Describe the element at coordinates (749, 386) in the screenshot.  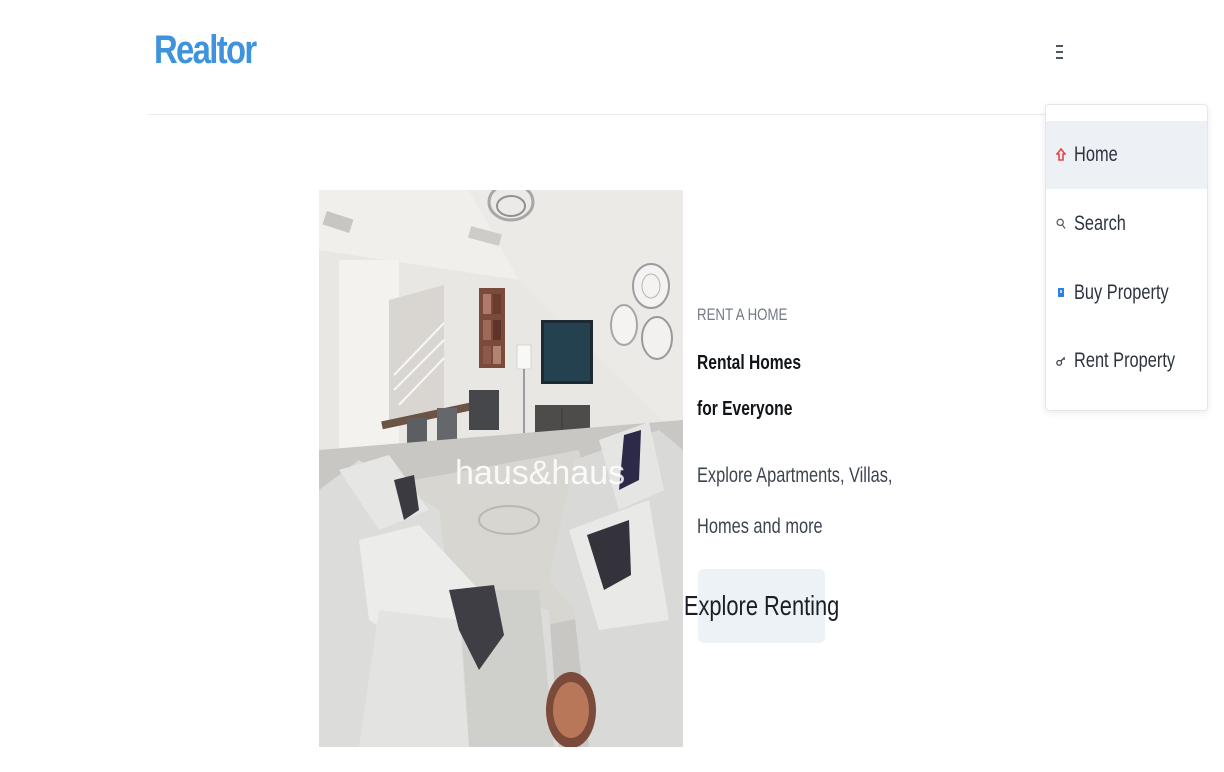
I see `hero-title: Rental Homes for Everyone` at that location.